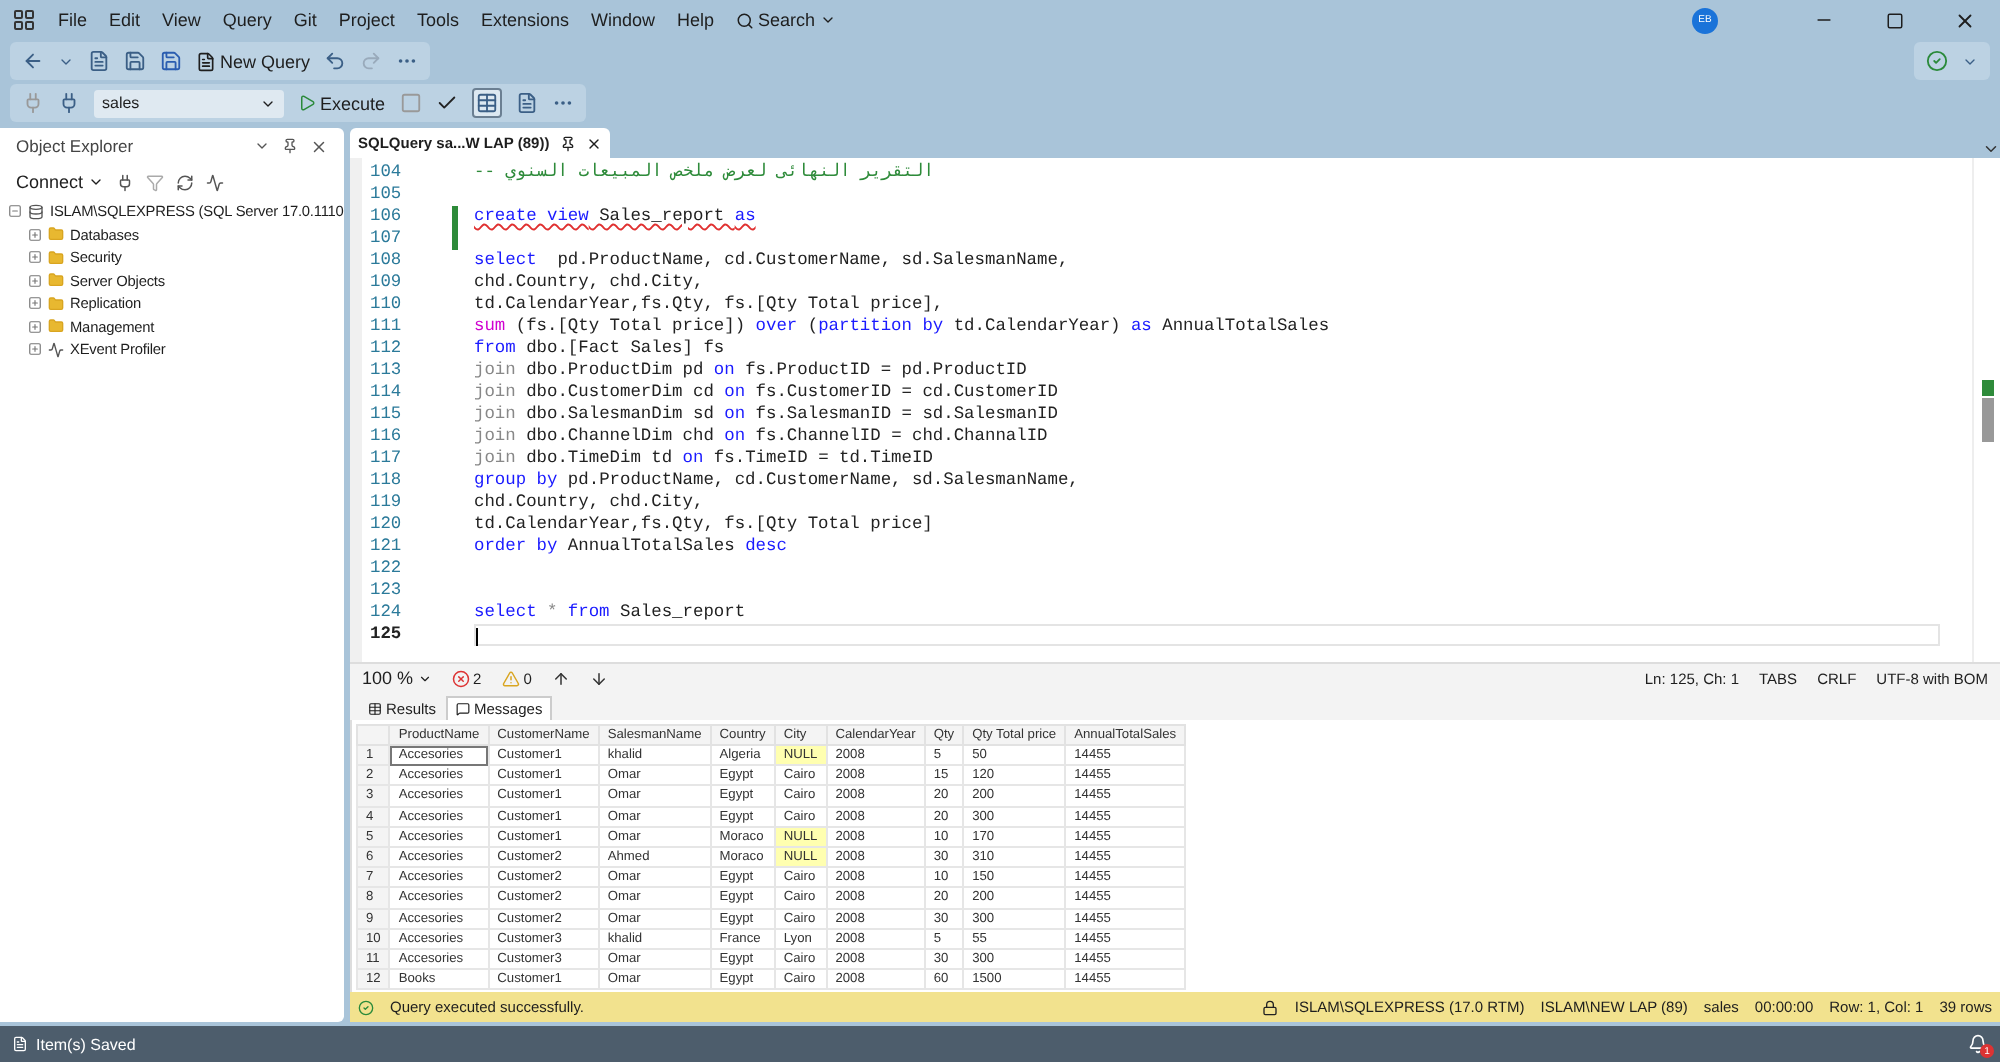 This screenshot has height=1062, width=2000. Describe the element at coordinates (386, 172) in the screenshot. I see `line-number: 104` at that location.